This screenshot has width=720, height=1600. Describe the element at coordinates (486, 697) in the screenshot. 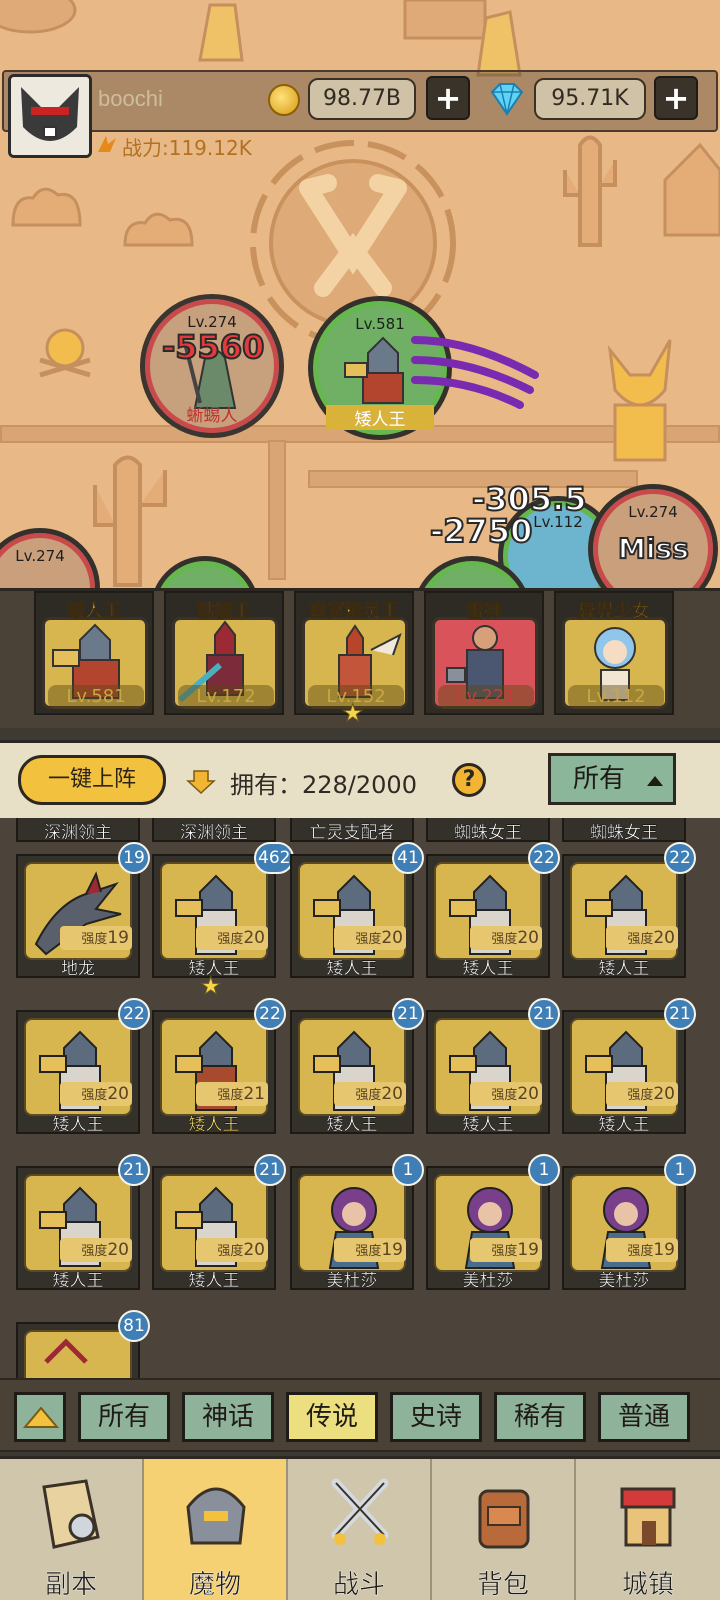

I see `slot-level: Lv.221` at that location.